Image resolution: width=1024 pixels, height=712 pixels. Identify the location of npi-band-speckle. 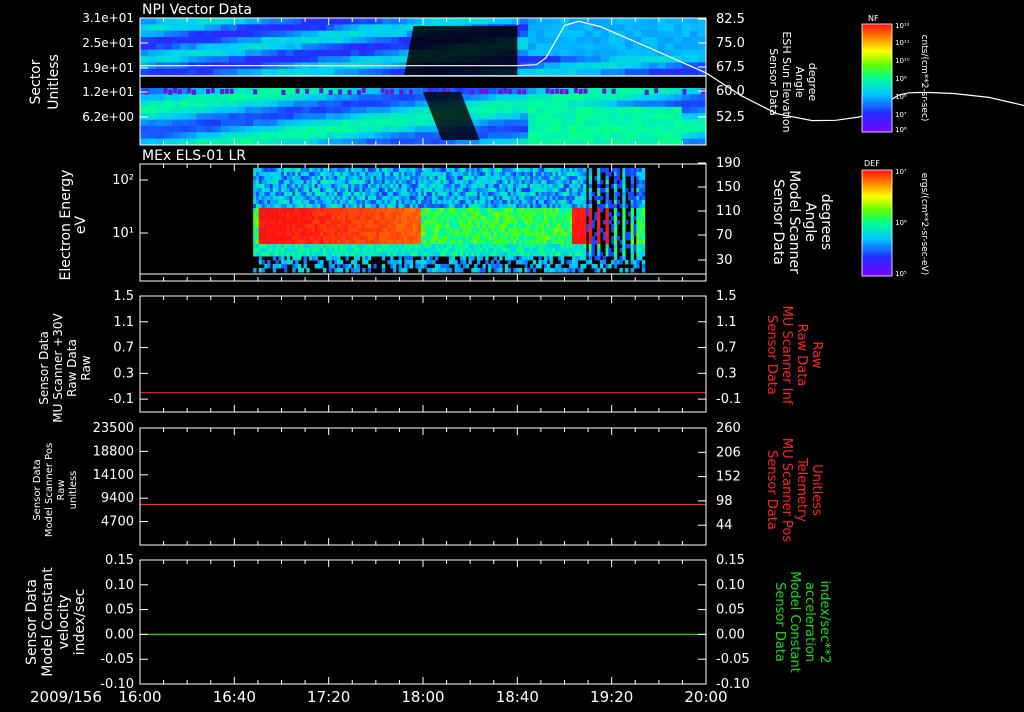
(350, 92).